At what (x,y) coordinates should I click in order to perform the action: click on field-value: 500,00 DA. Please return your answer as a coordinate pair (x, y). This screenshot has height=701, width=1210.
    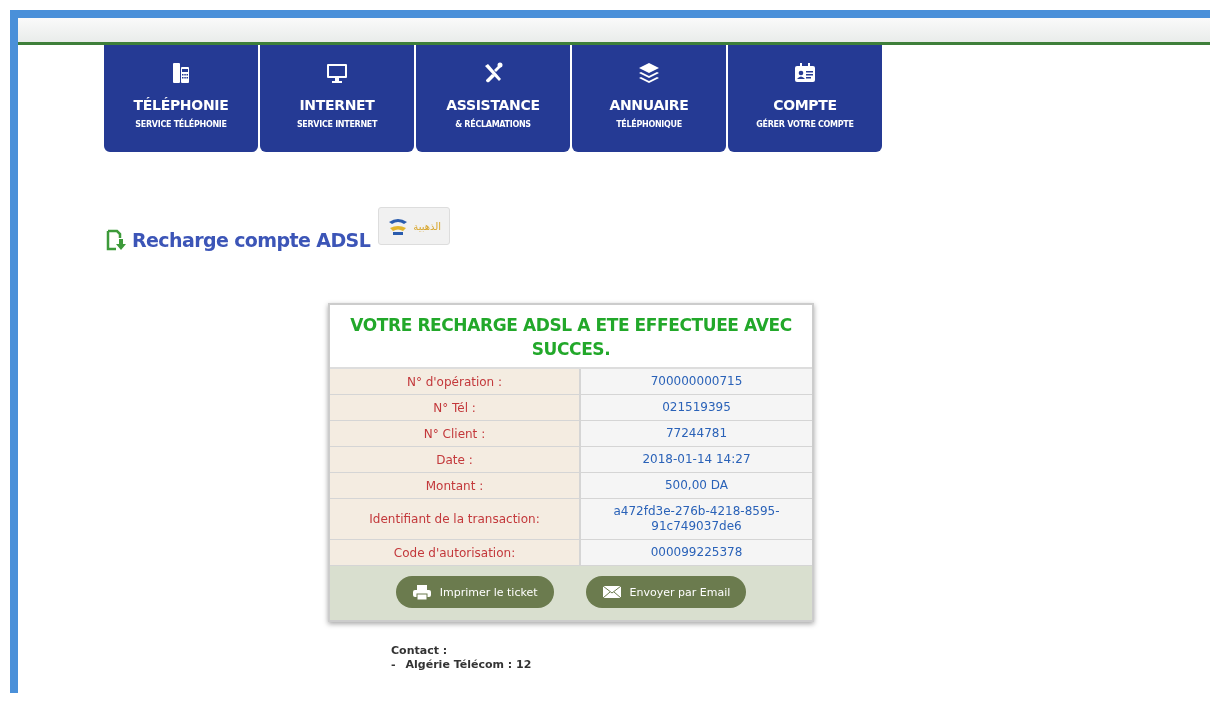
    Looking at the image, I should click on (696, 485).